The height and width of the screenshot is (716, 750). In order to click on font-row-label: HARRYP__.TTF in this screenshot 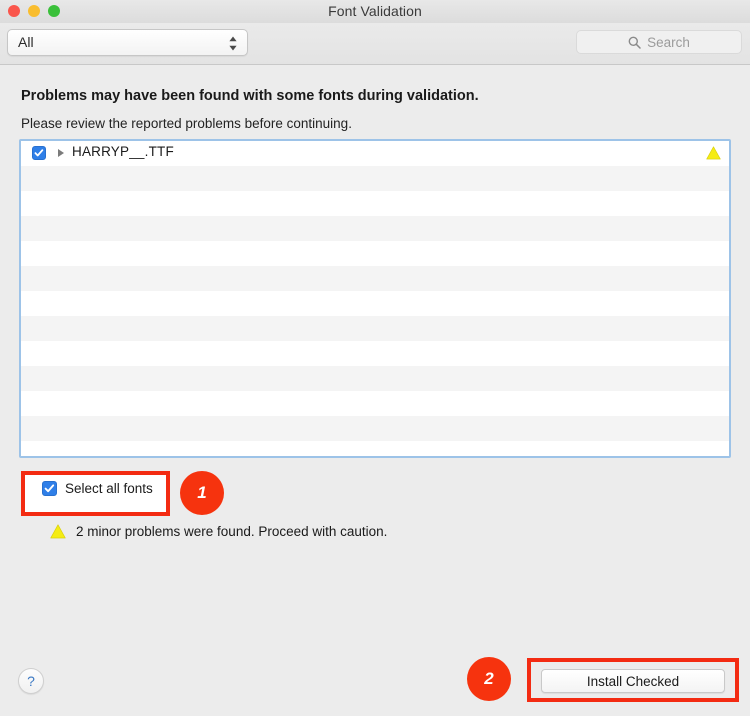, I will do `click(123, 151)`.